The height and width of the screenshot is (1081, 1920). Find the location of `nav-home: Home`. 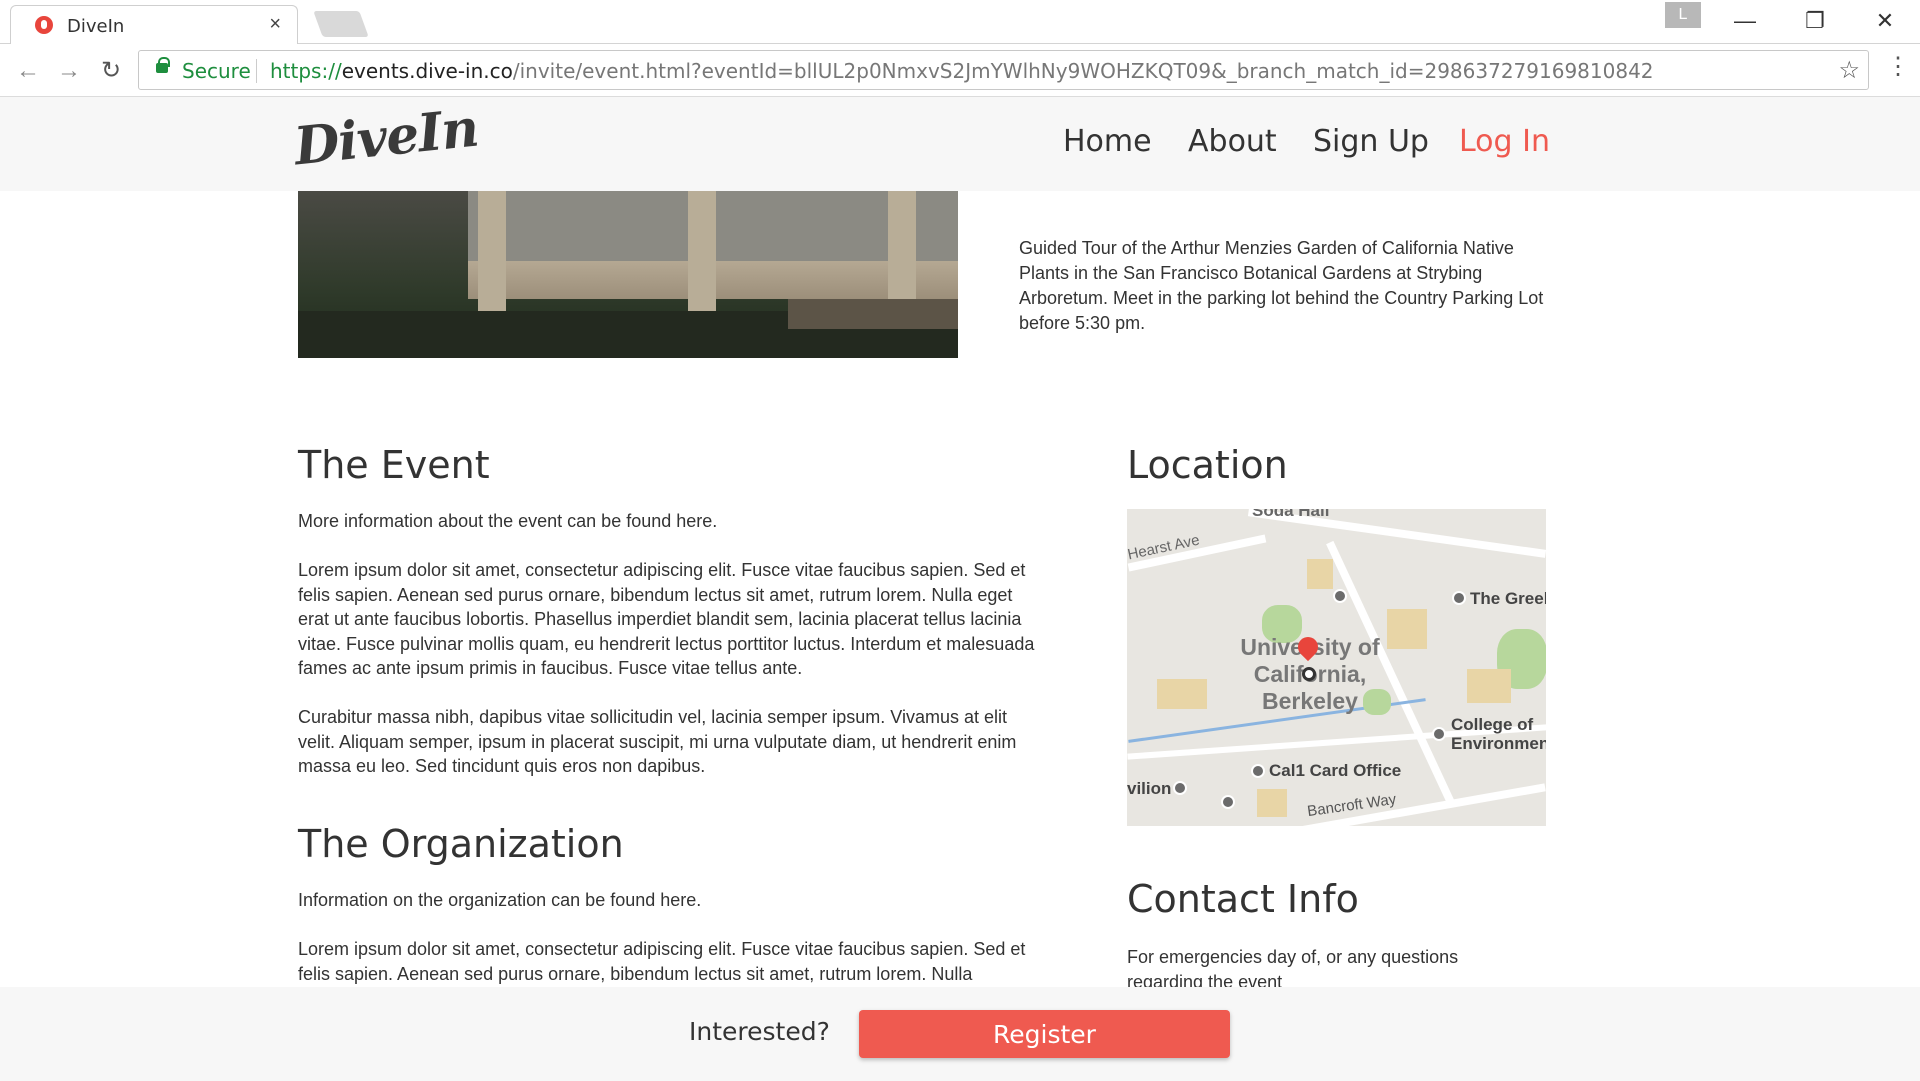

nav-home: Home is located at coordinates (1107, 141).